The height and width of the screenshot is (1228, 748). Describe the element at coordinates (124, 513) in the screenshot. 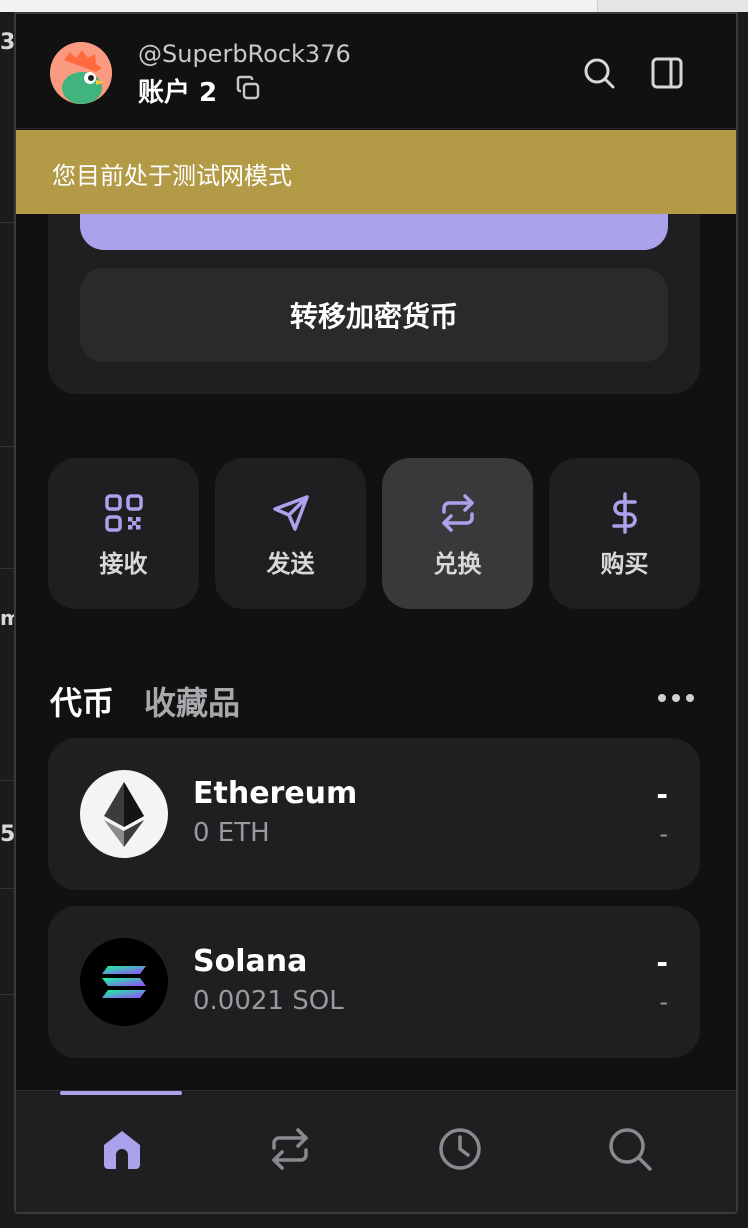

I see `qr-code-icon` at that location.